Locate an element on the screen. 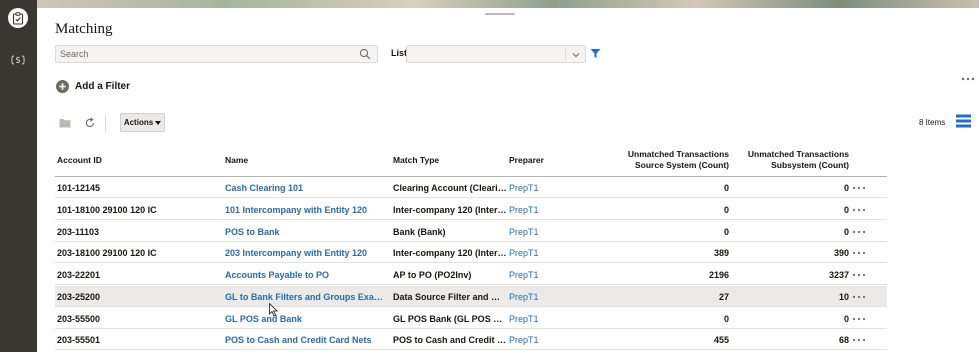 The height and width of the screenshot is (352, 979). nav-rail is located at coordinates (18, 176).